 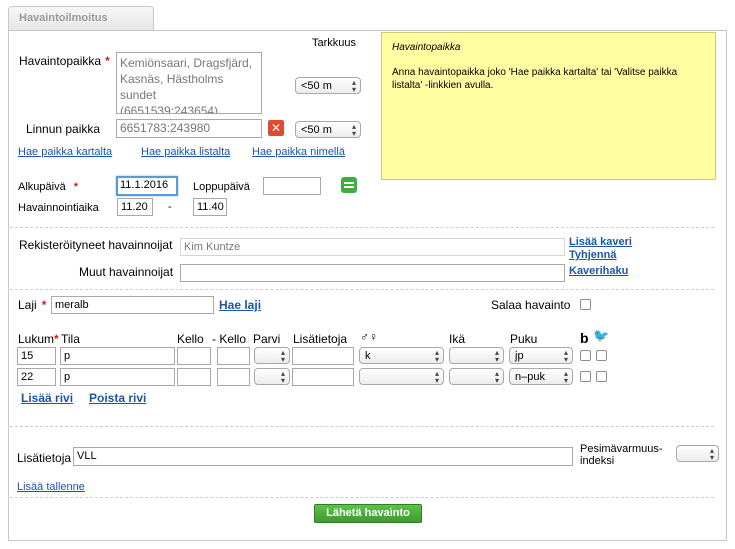 I want to click on row1-extra-input, so click(x=323, y=356).